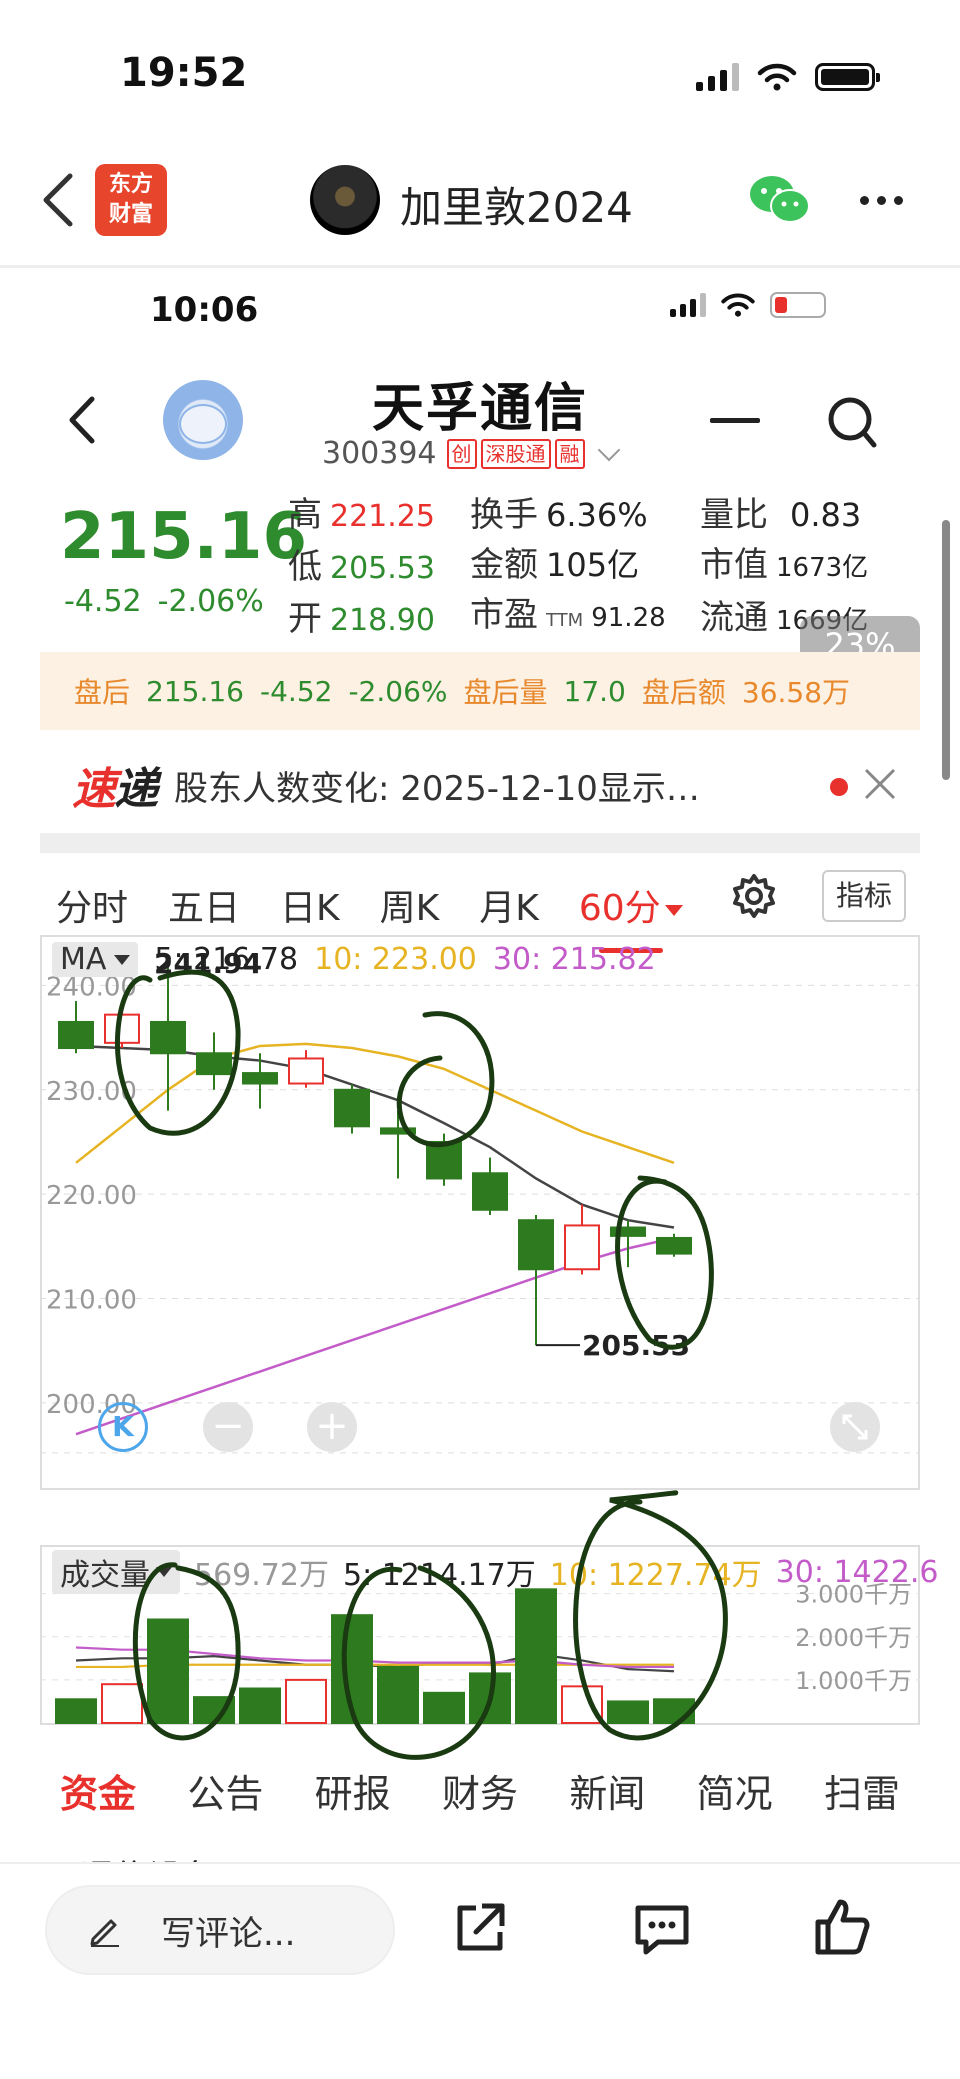  I want to click on detail-tabs: 资金 公告 研报 财务 新闻 简况 扫雷, so click(480, 1790).